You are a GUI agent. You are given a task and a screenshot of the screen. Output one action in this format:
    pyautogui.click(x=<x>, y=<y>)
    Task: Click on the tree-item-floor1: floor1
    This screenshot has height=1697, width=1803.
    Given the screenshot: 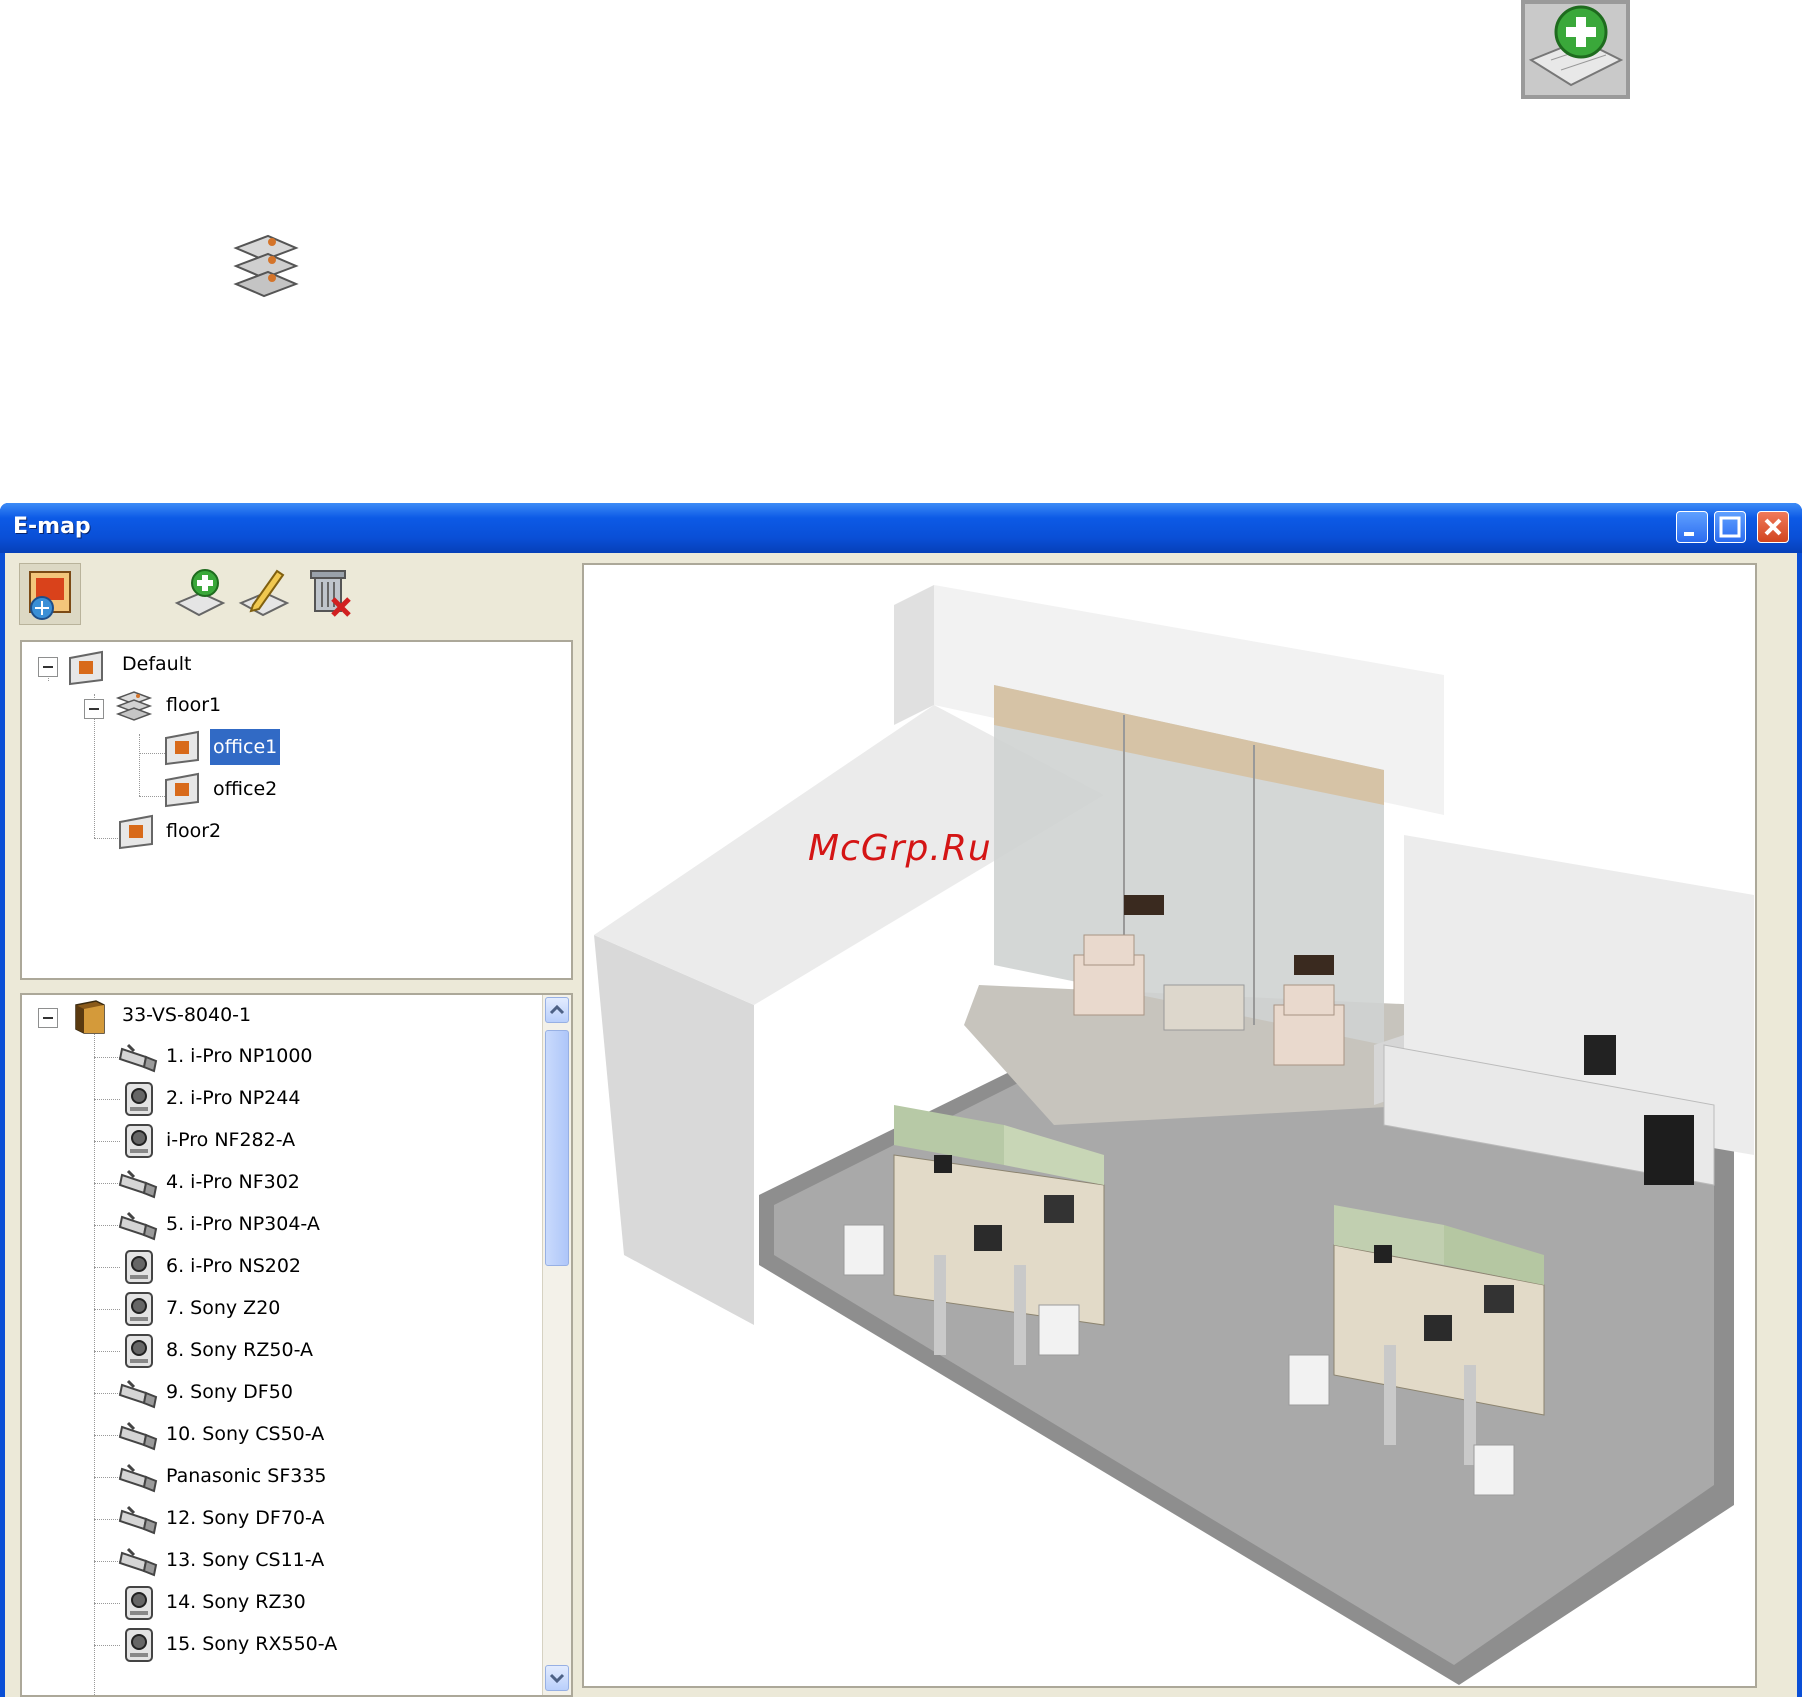 What is the action you would take?
    pyautogui.click(x=193, y=705)
    